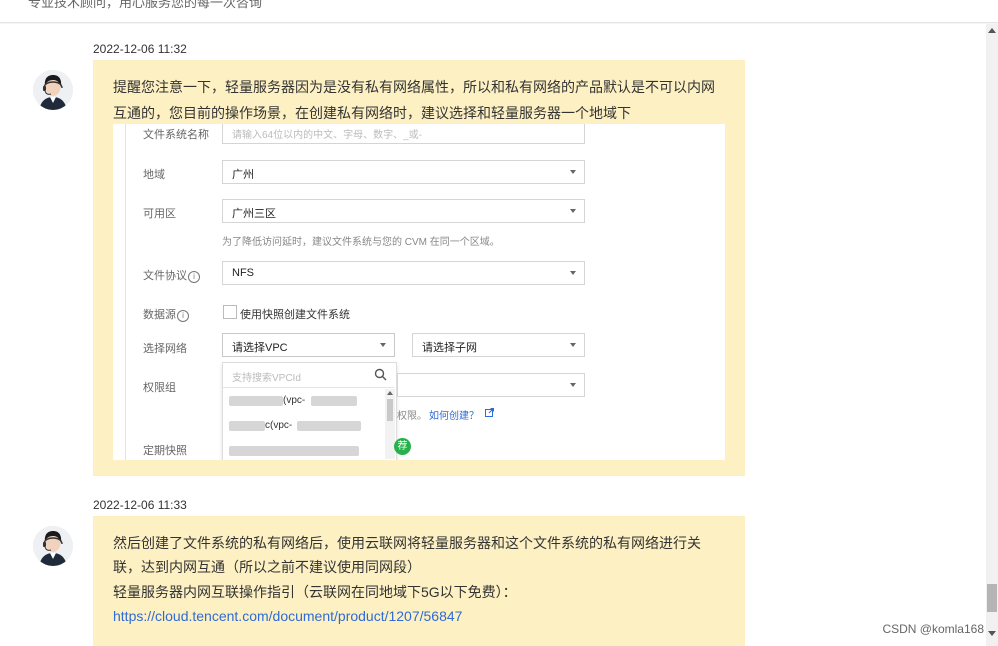  What do you see at coordinates (361, 242) in the screenshot?
I see `zone-hint: 为了降低访问延时，建议文件系统与您的 CVM 在同一个区域。` at bounding box center [361, 242].